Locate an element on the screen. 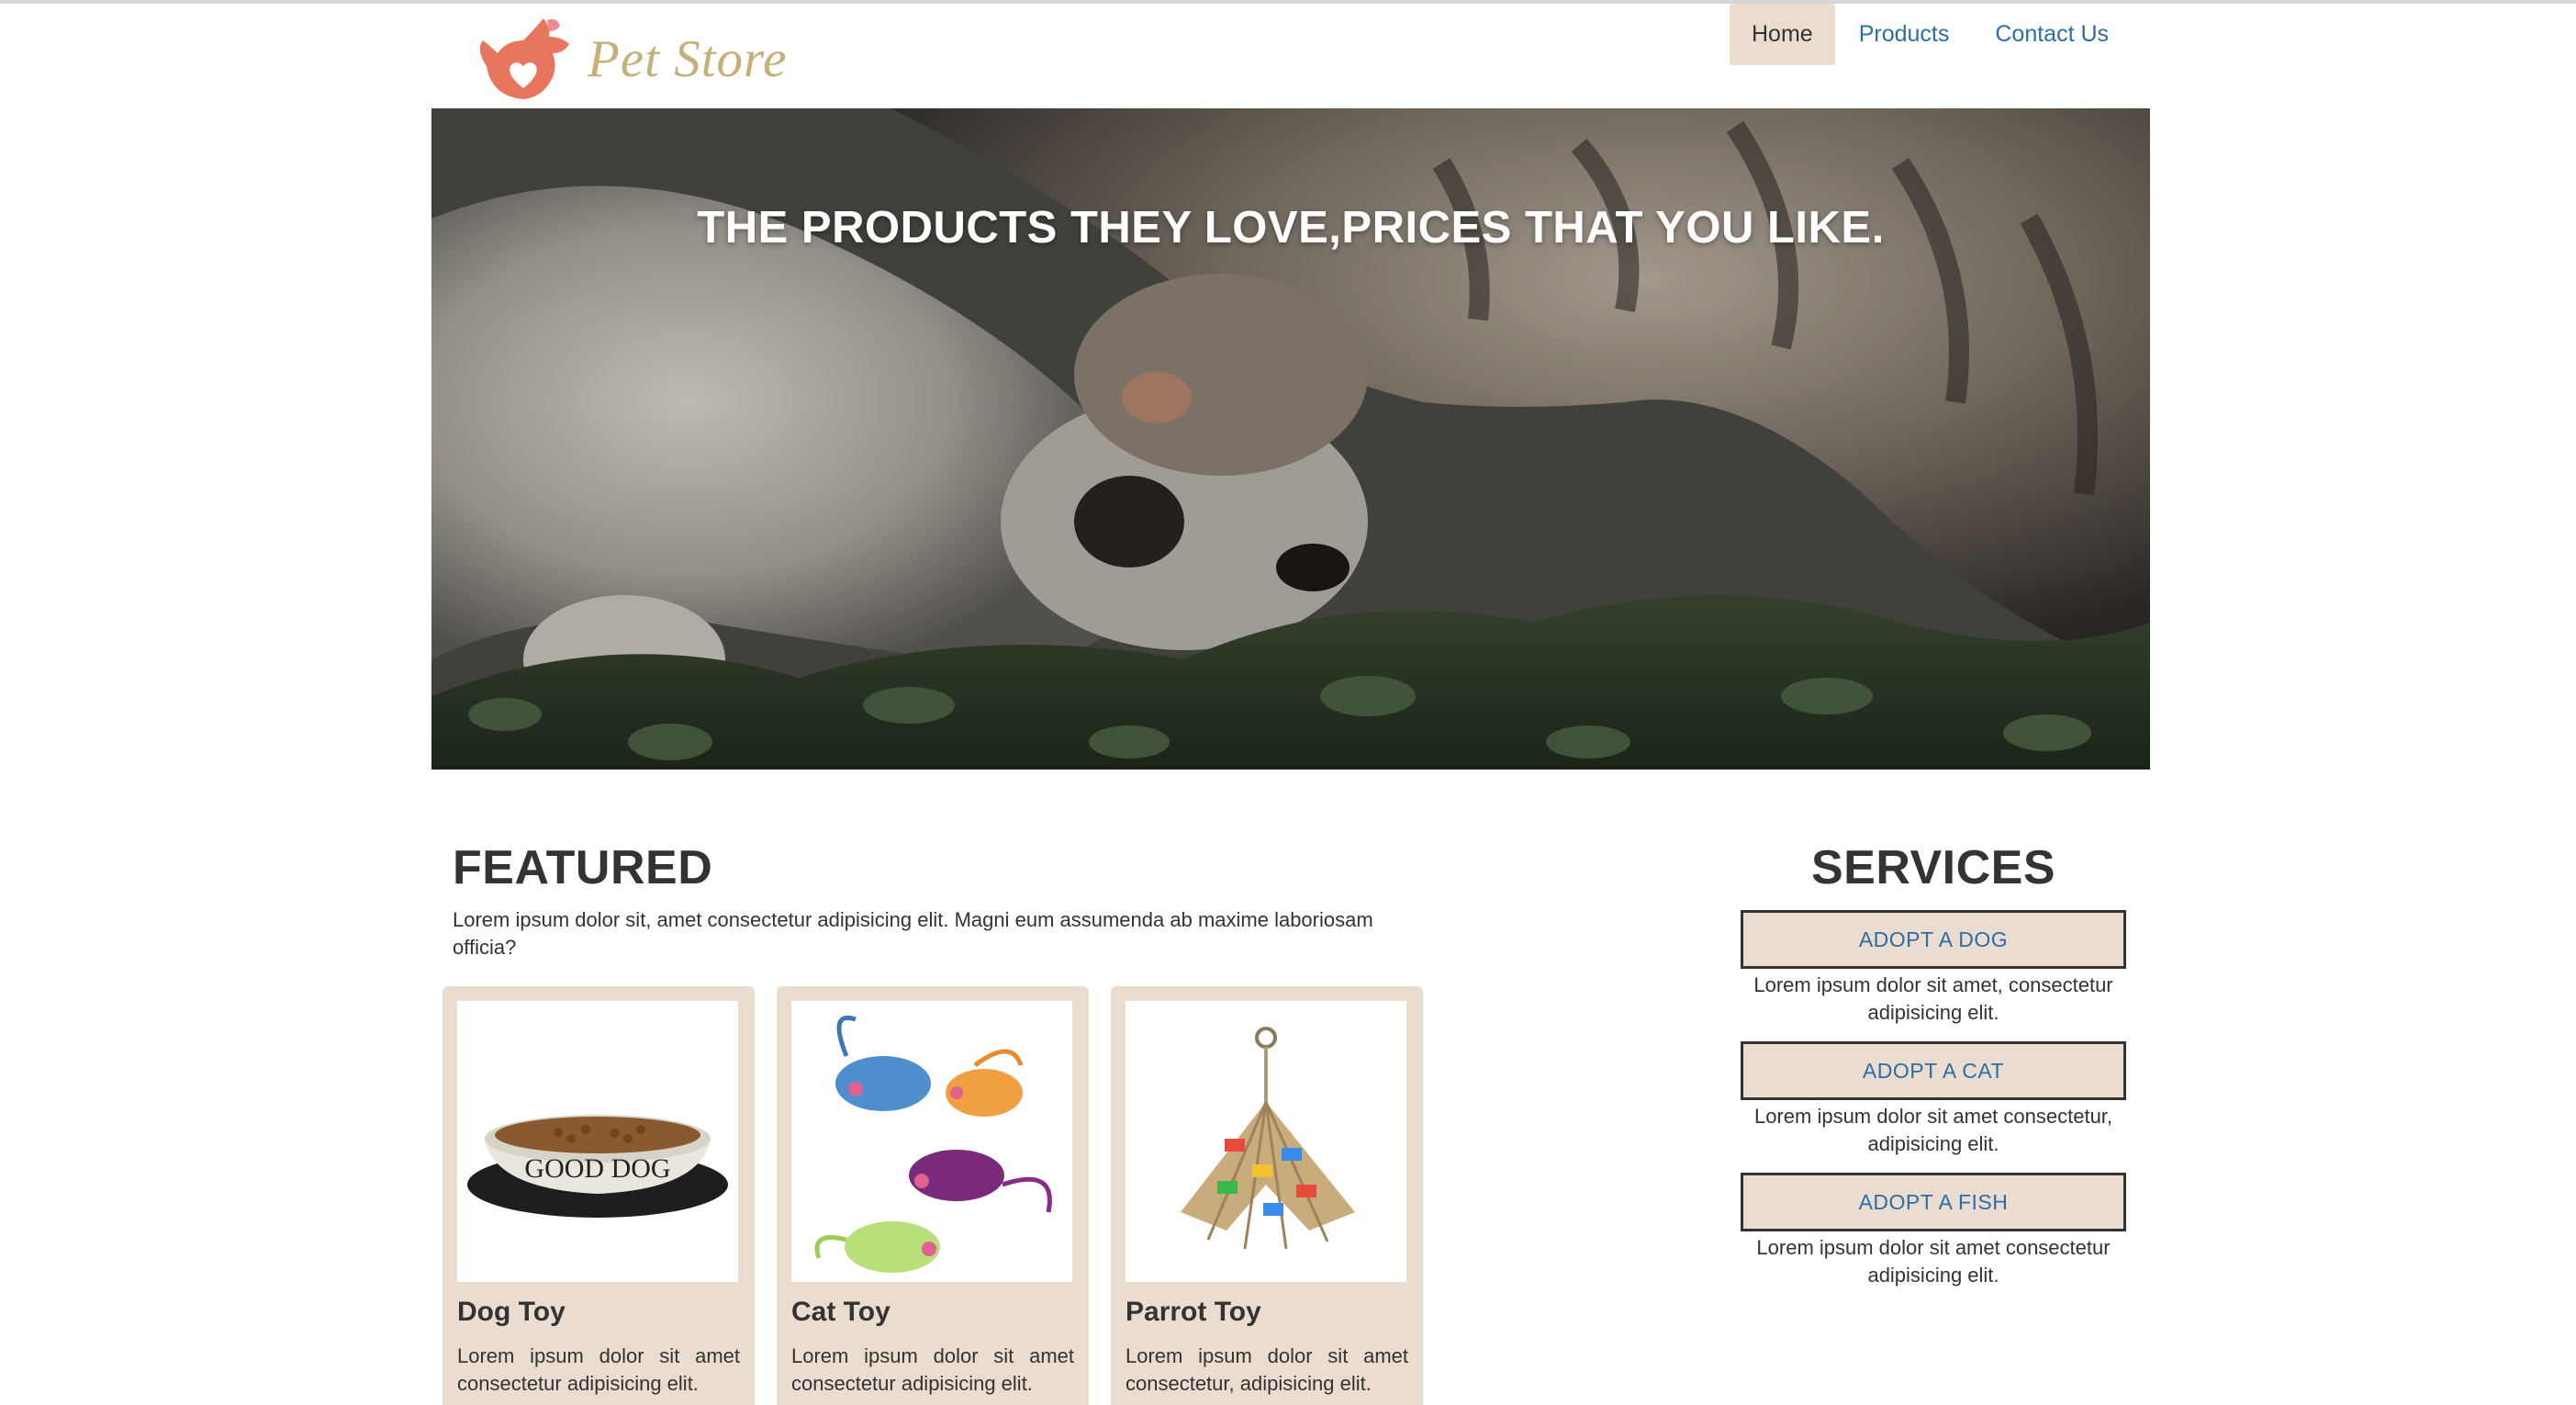 The width and height of the screenshot is (2576, 1405). card-title: Parrot Toy is located at coordinates (1193, 1312).